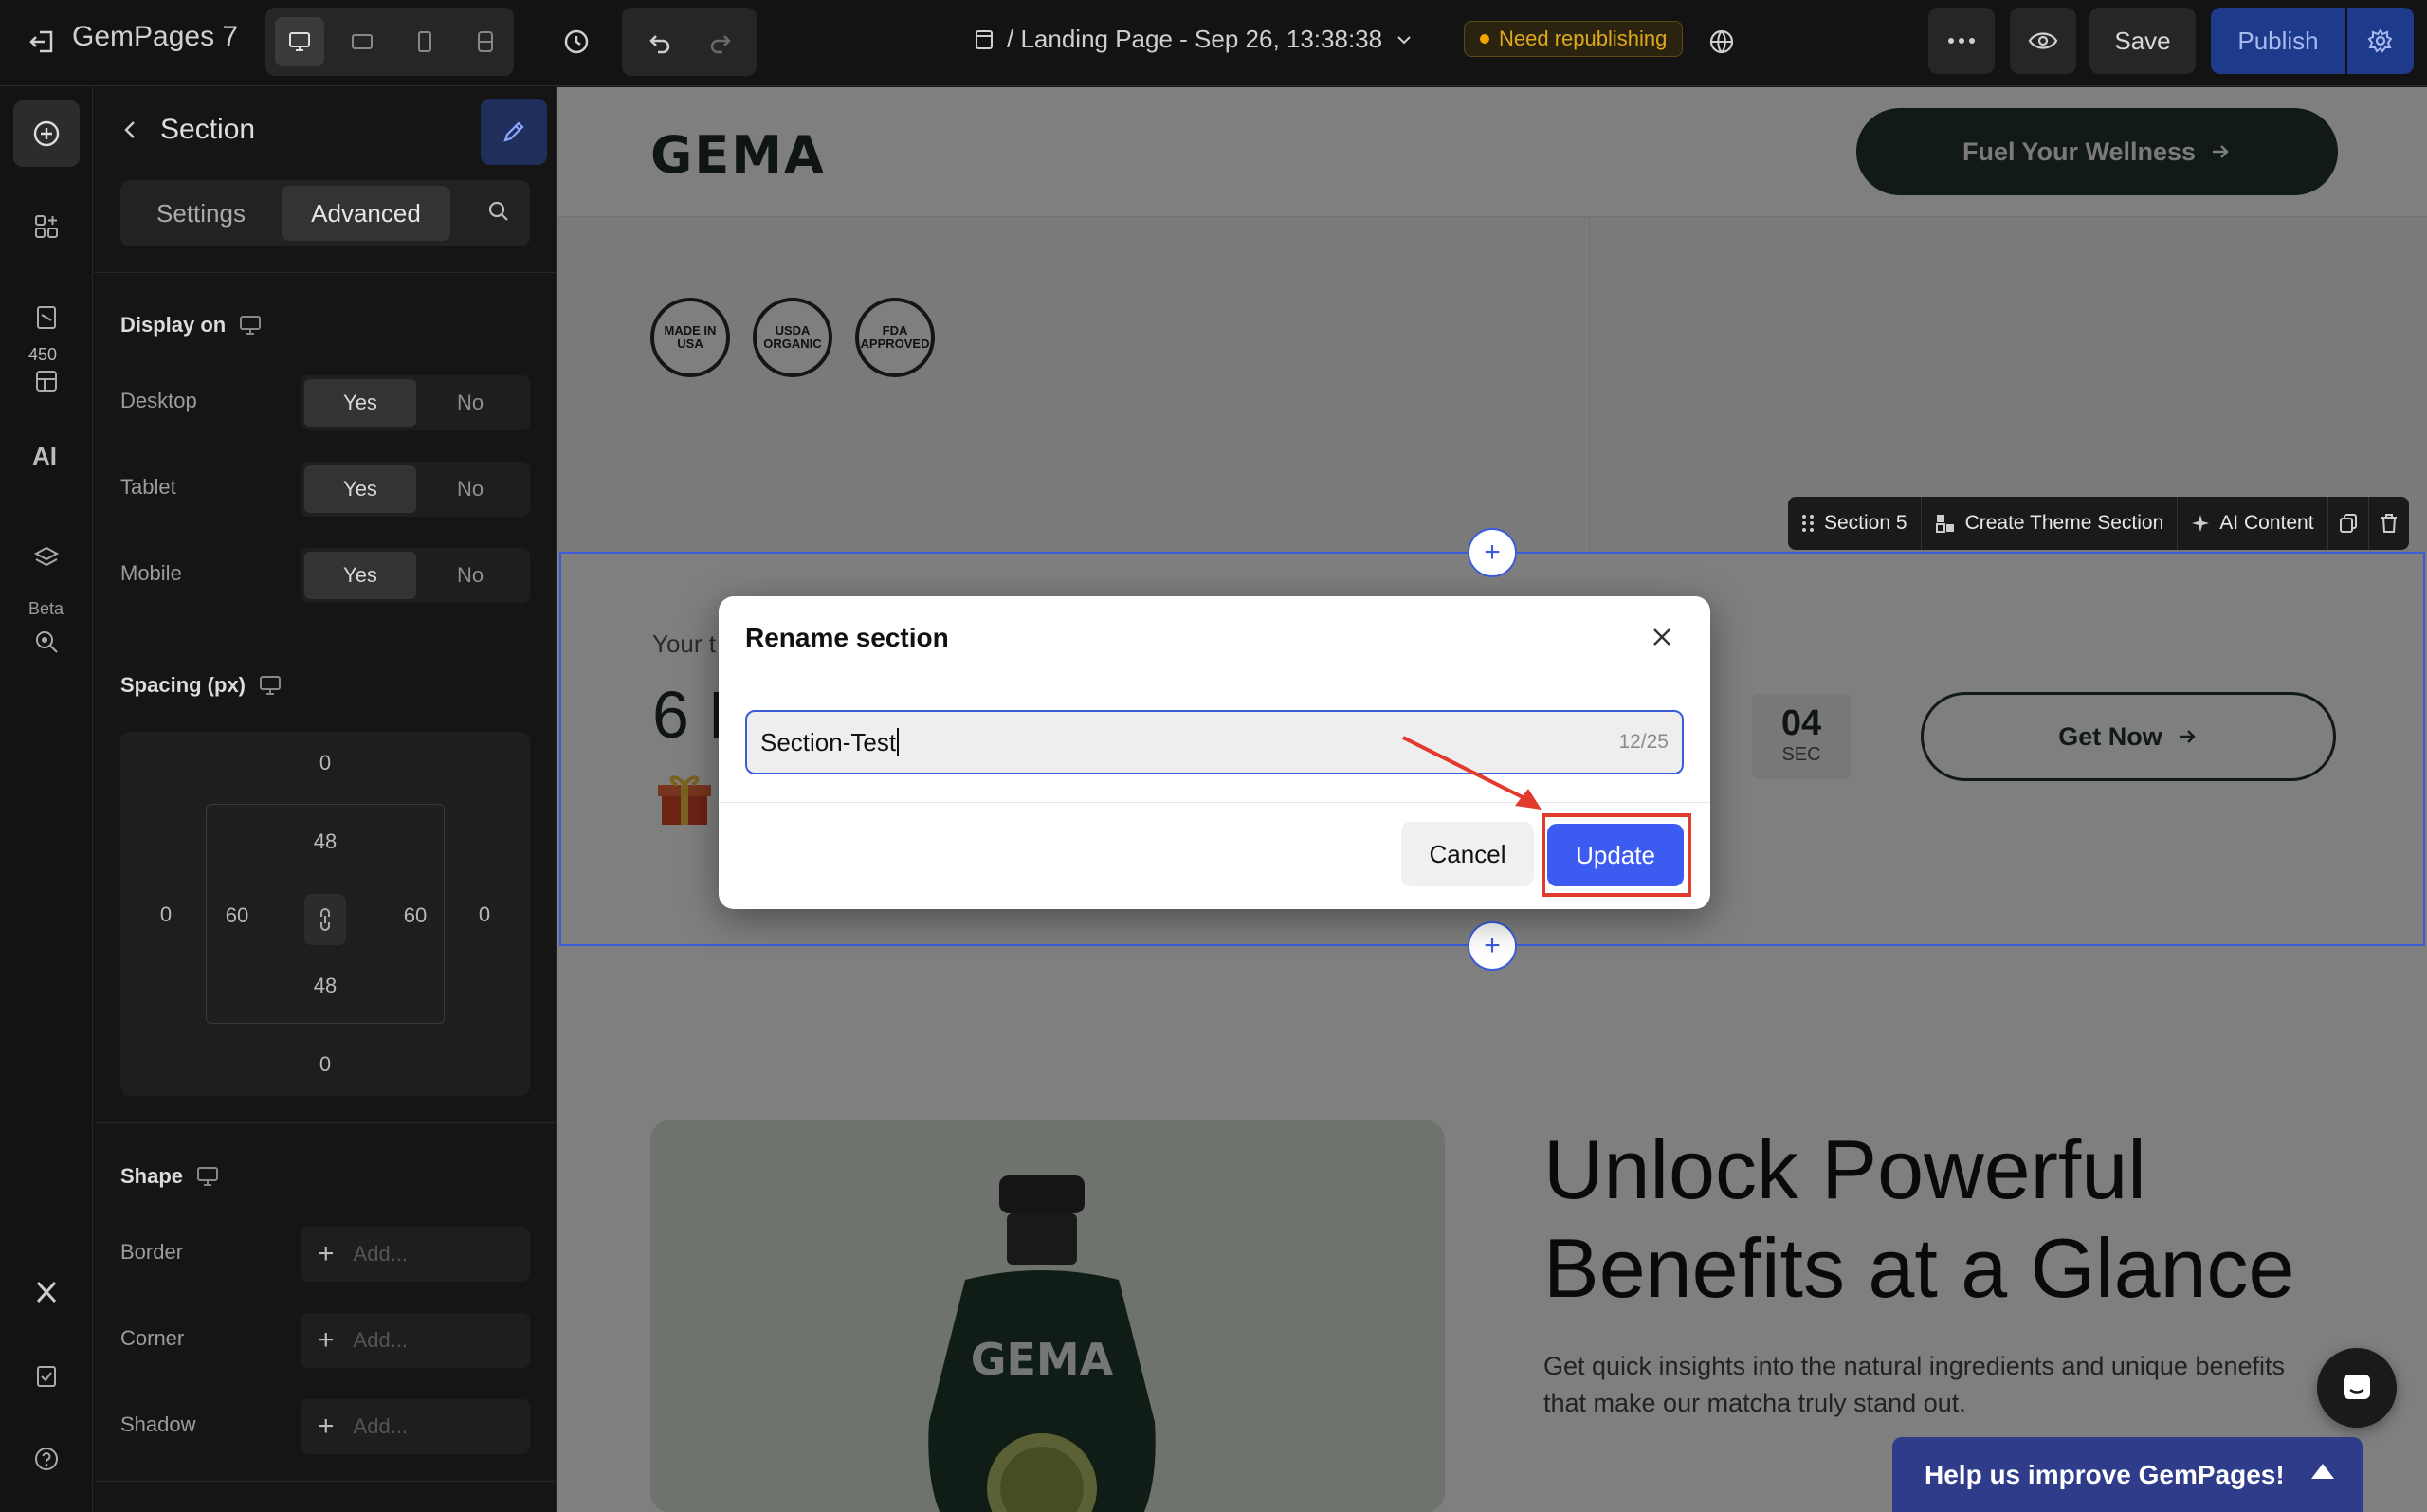 The height and width of the screenshot is (1512, 2427). I want to click on layers-button, so click(46, 559).